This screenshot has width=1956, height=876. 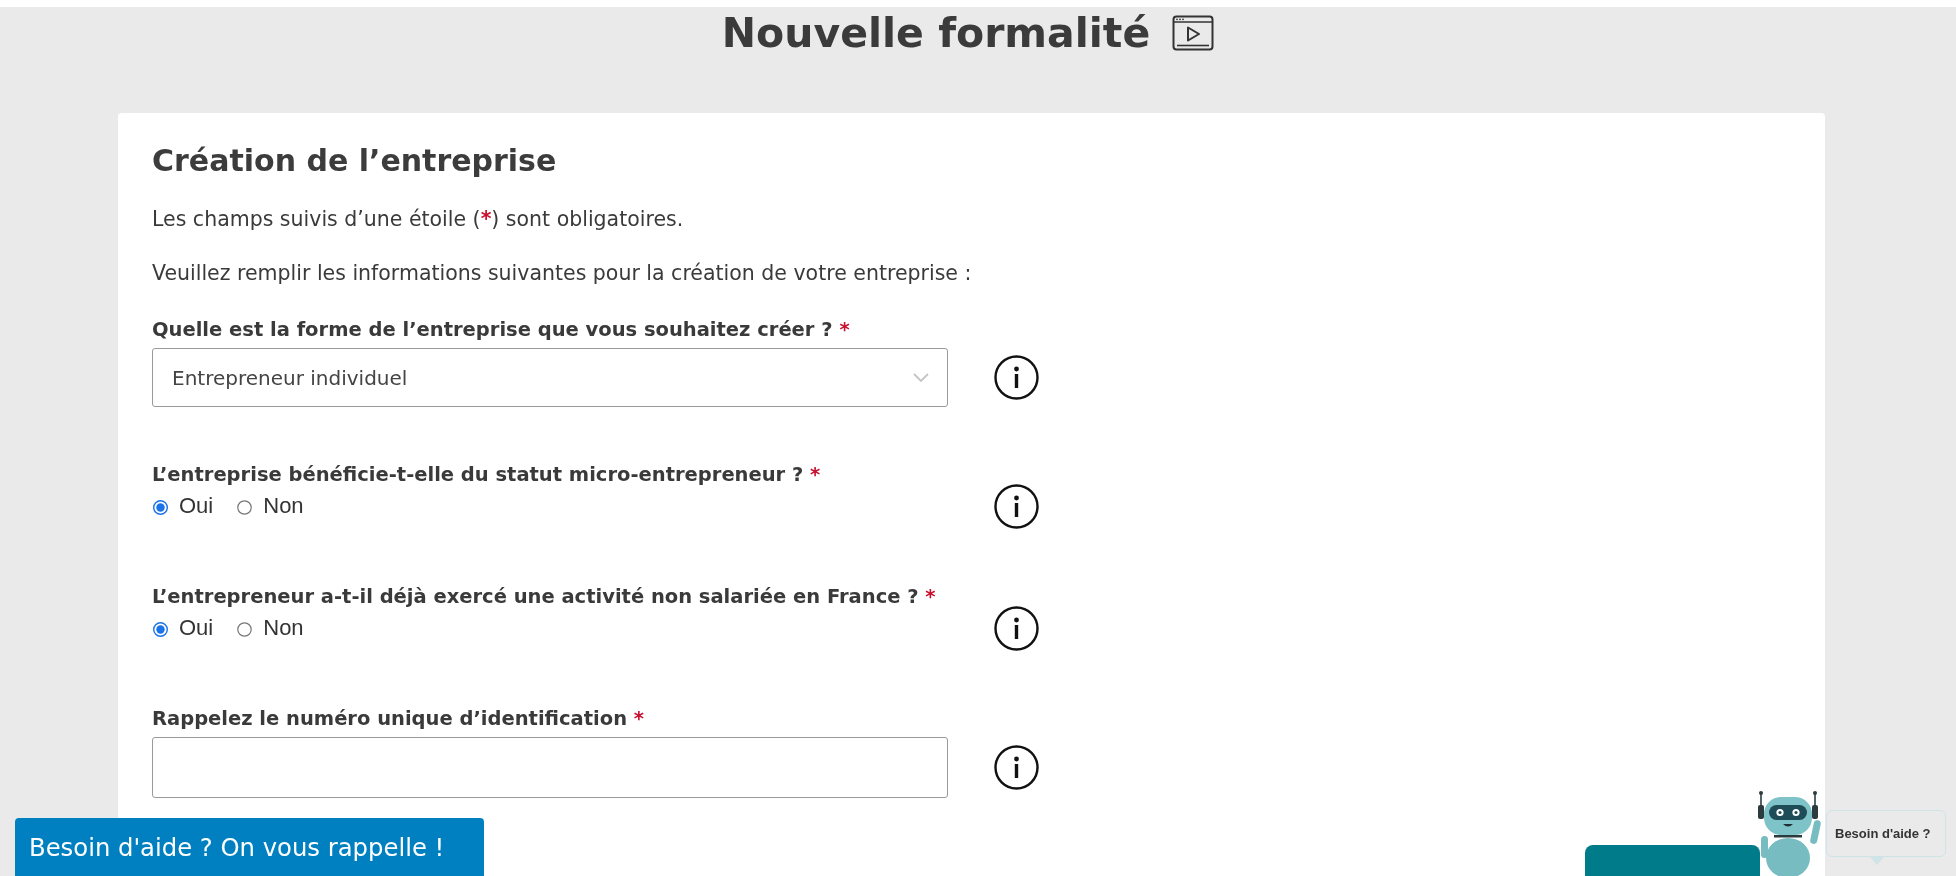 I want to click on input-field, so click(x=550, y=767).